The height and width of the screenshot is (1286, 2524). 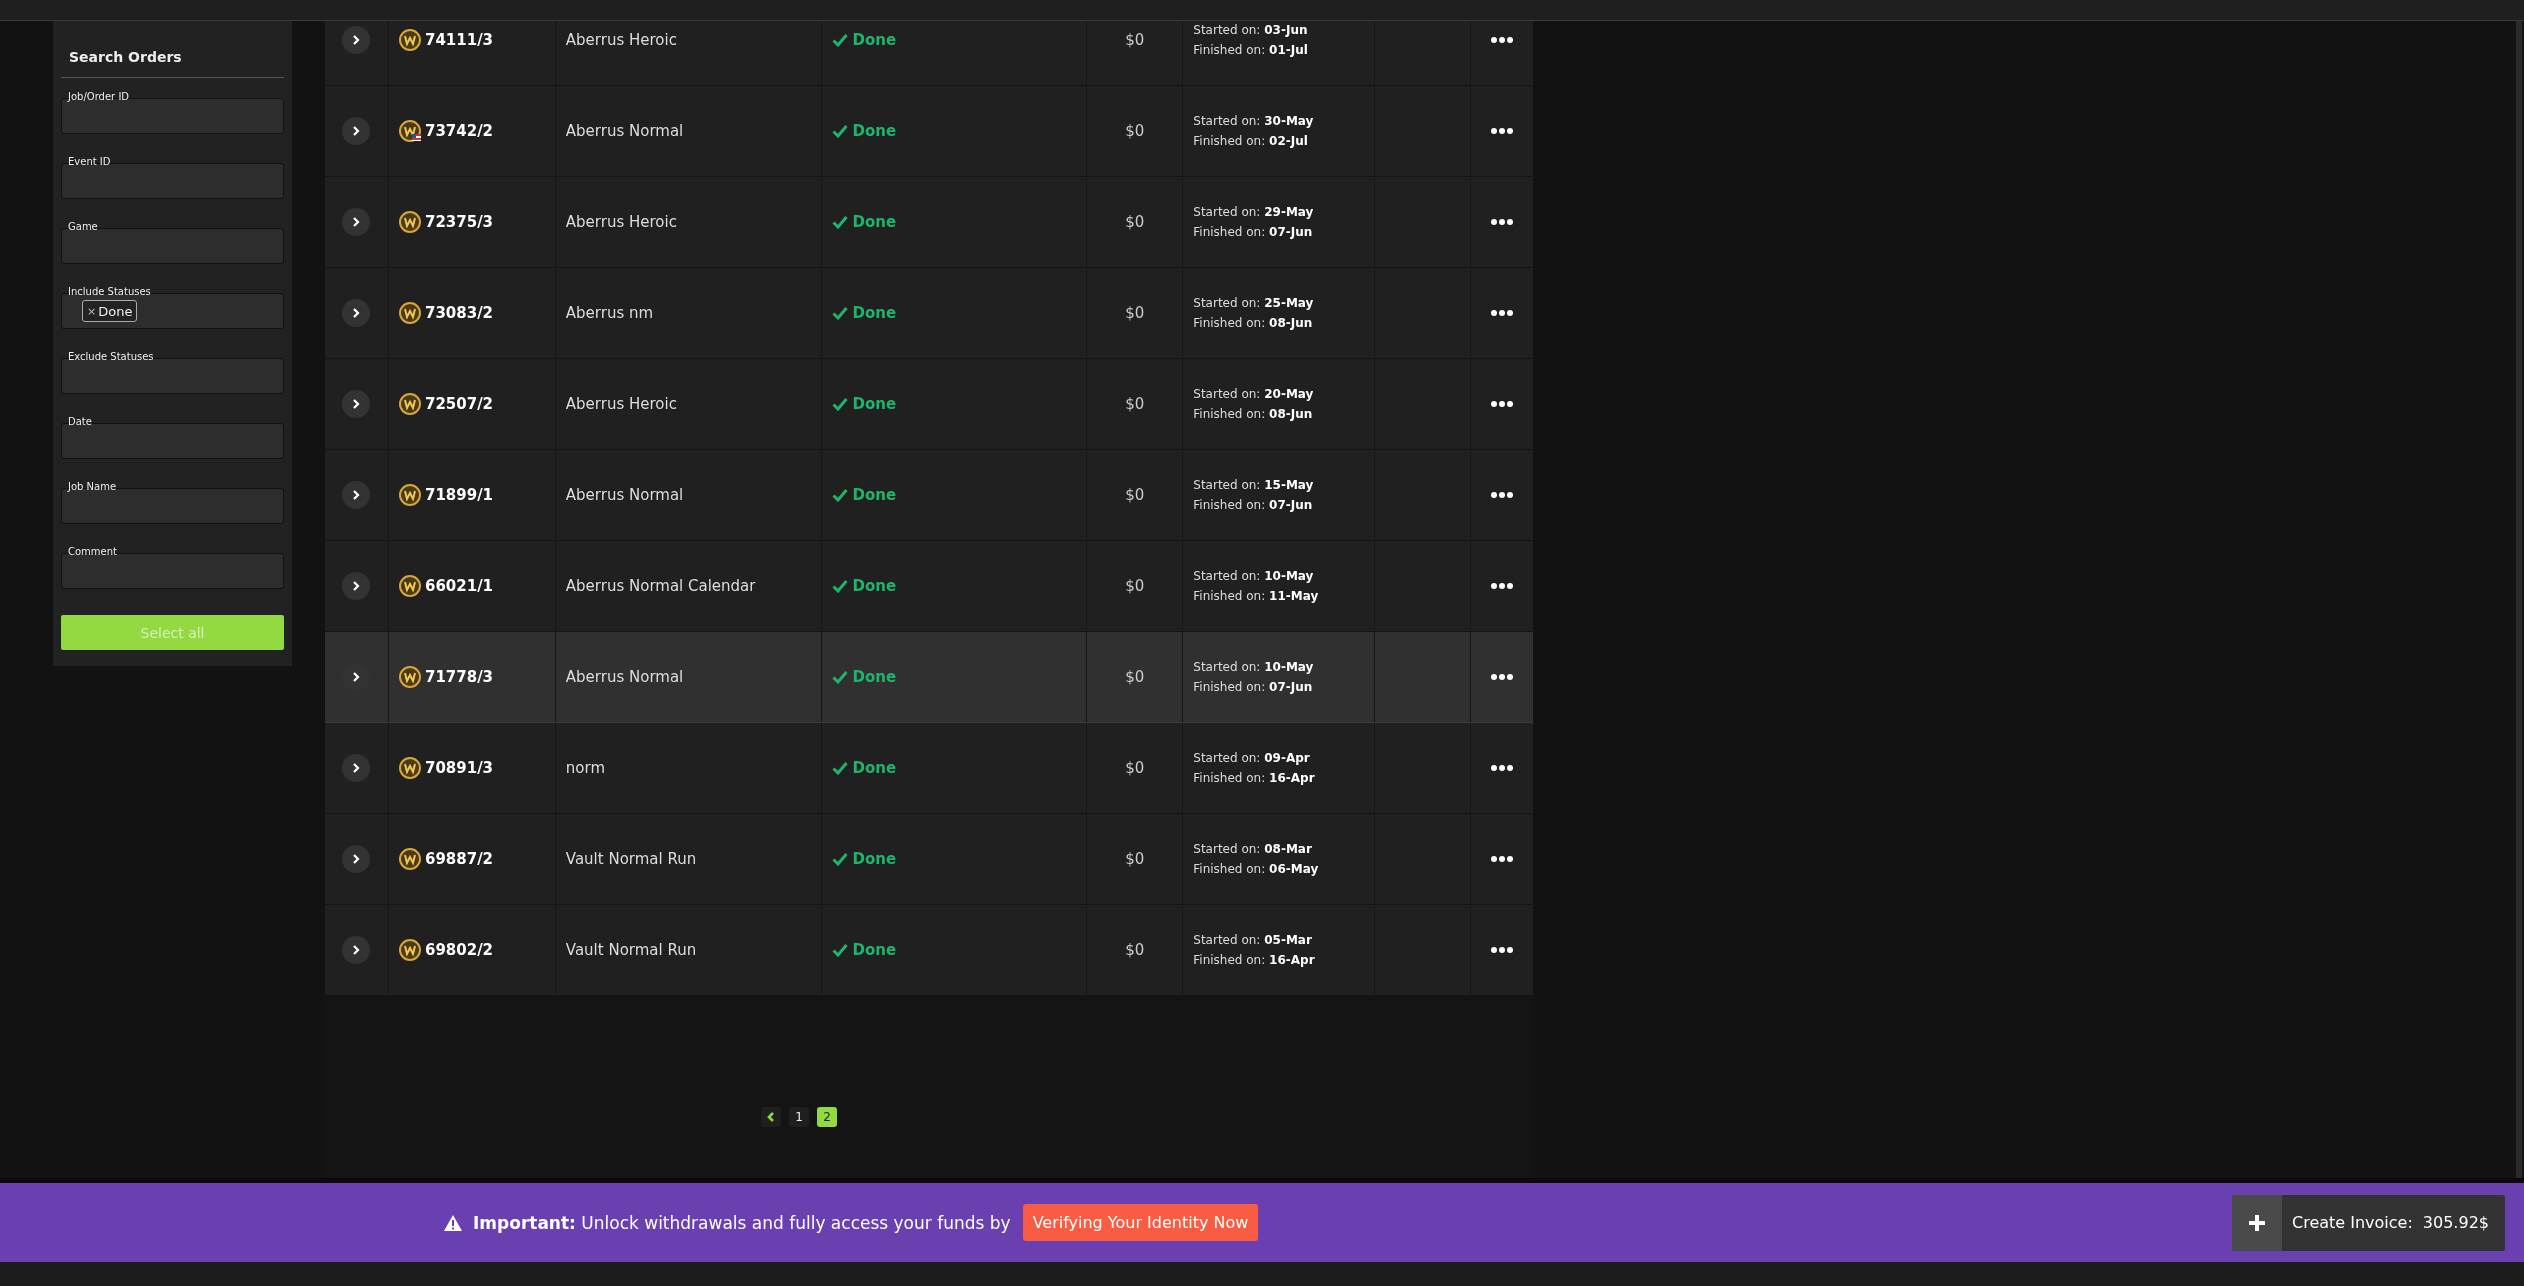 What do you see at coordinates (799, 1117) in the screenshot?
I see `page-button: 1` at bounding box center [799, 1117].